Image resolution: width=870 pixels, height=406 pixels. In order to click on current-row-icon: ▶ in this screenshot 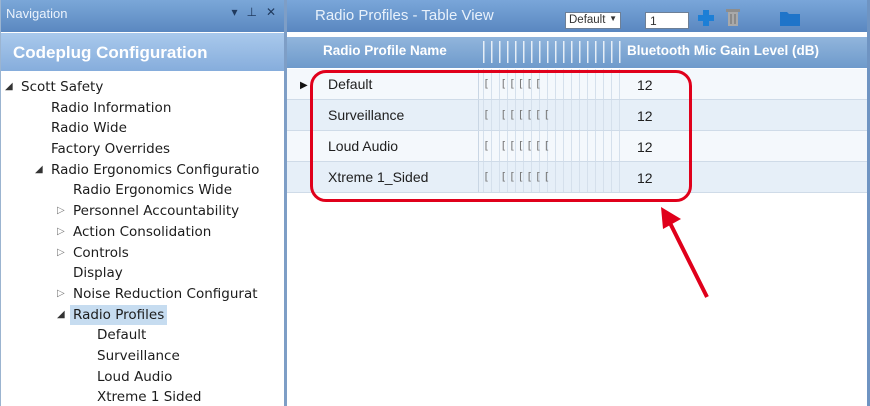, I will do `click(304, 85)`.